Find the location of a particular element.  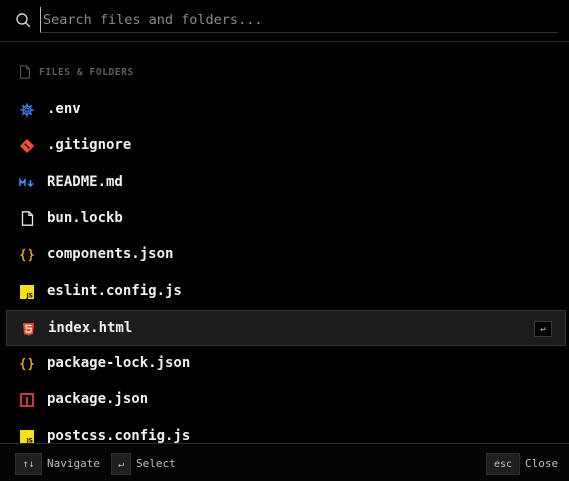

search-bar is located at coordinates (284, 21).